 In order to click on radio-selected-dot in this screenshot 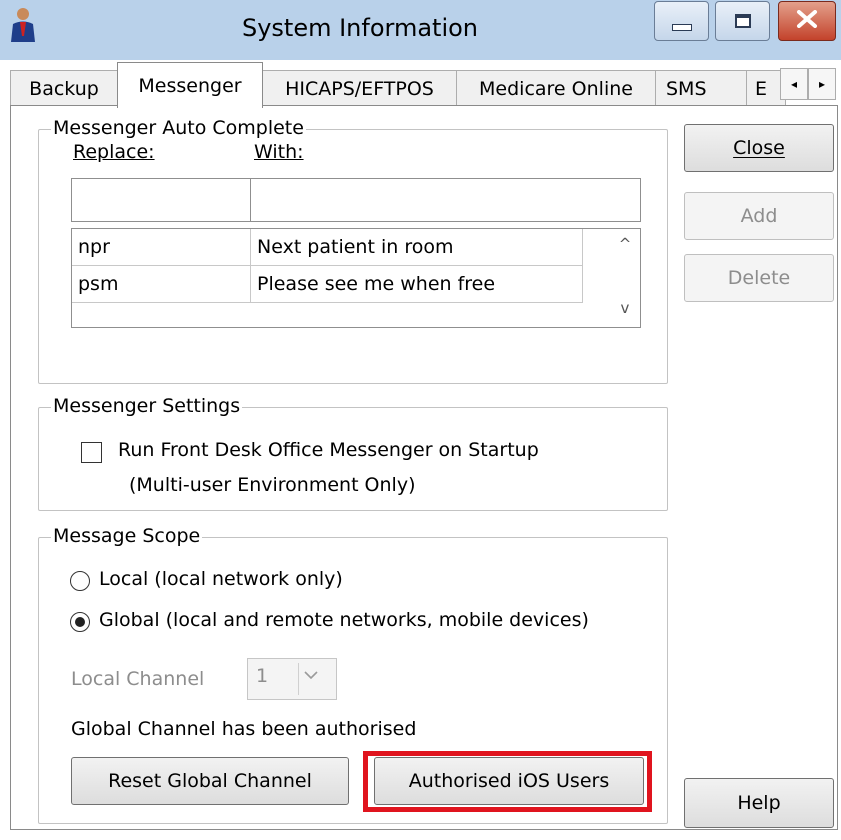, I will do `click(80, 622)`.